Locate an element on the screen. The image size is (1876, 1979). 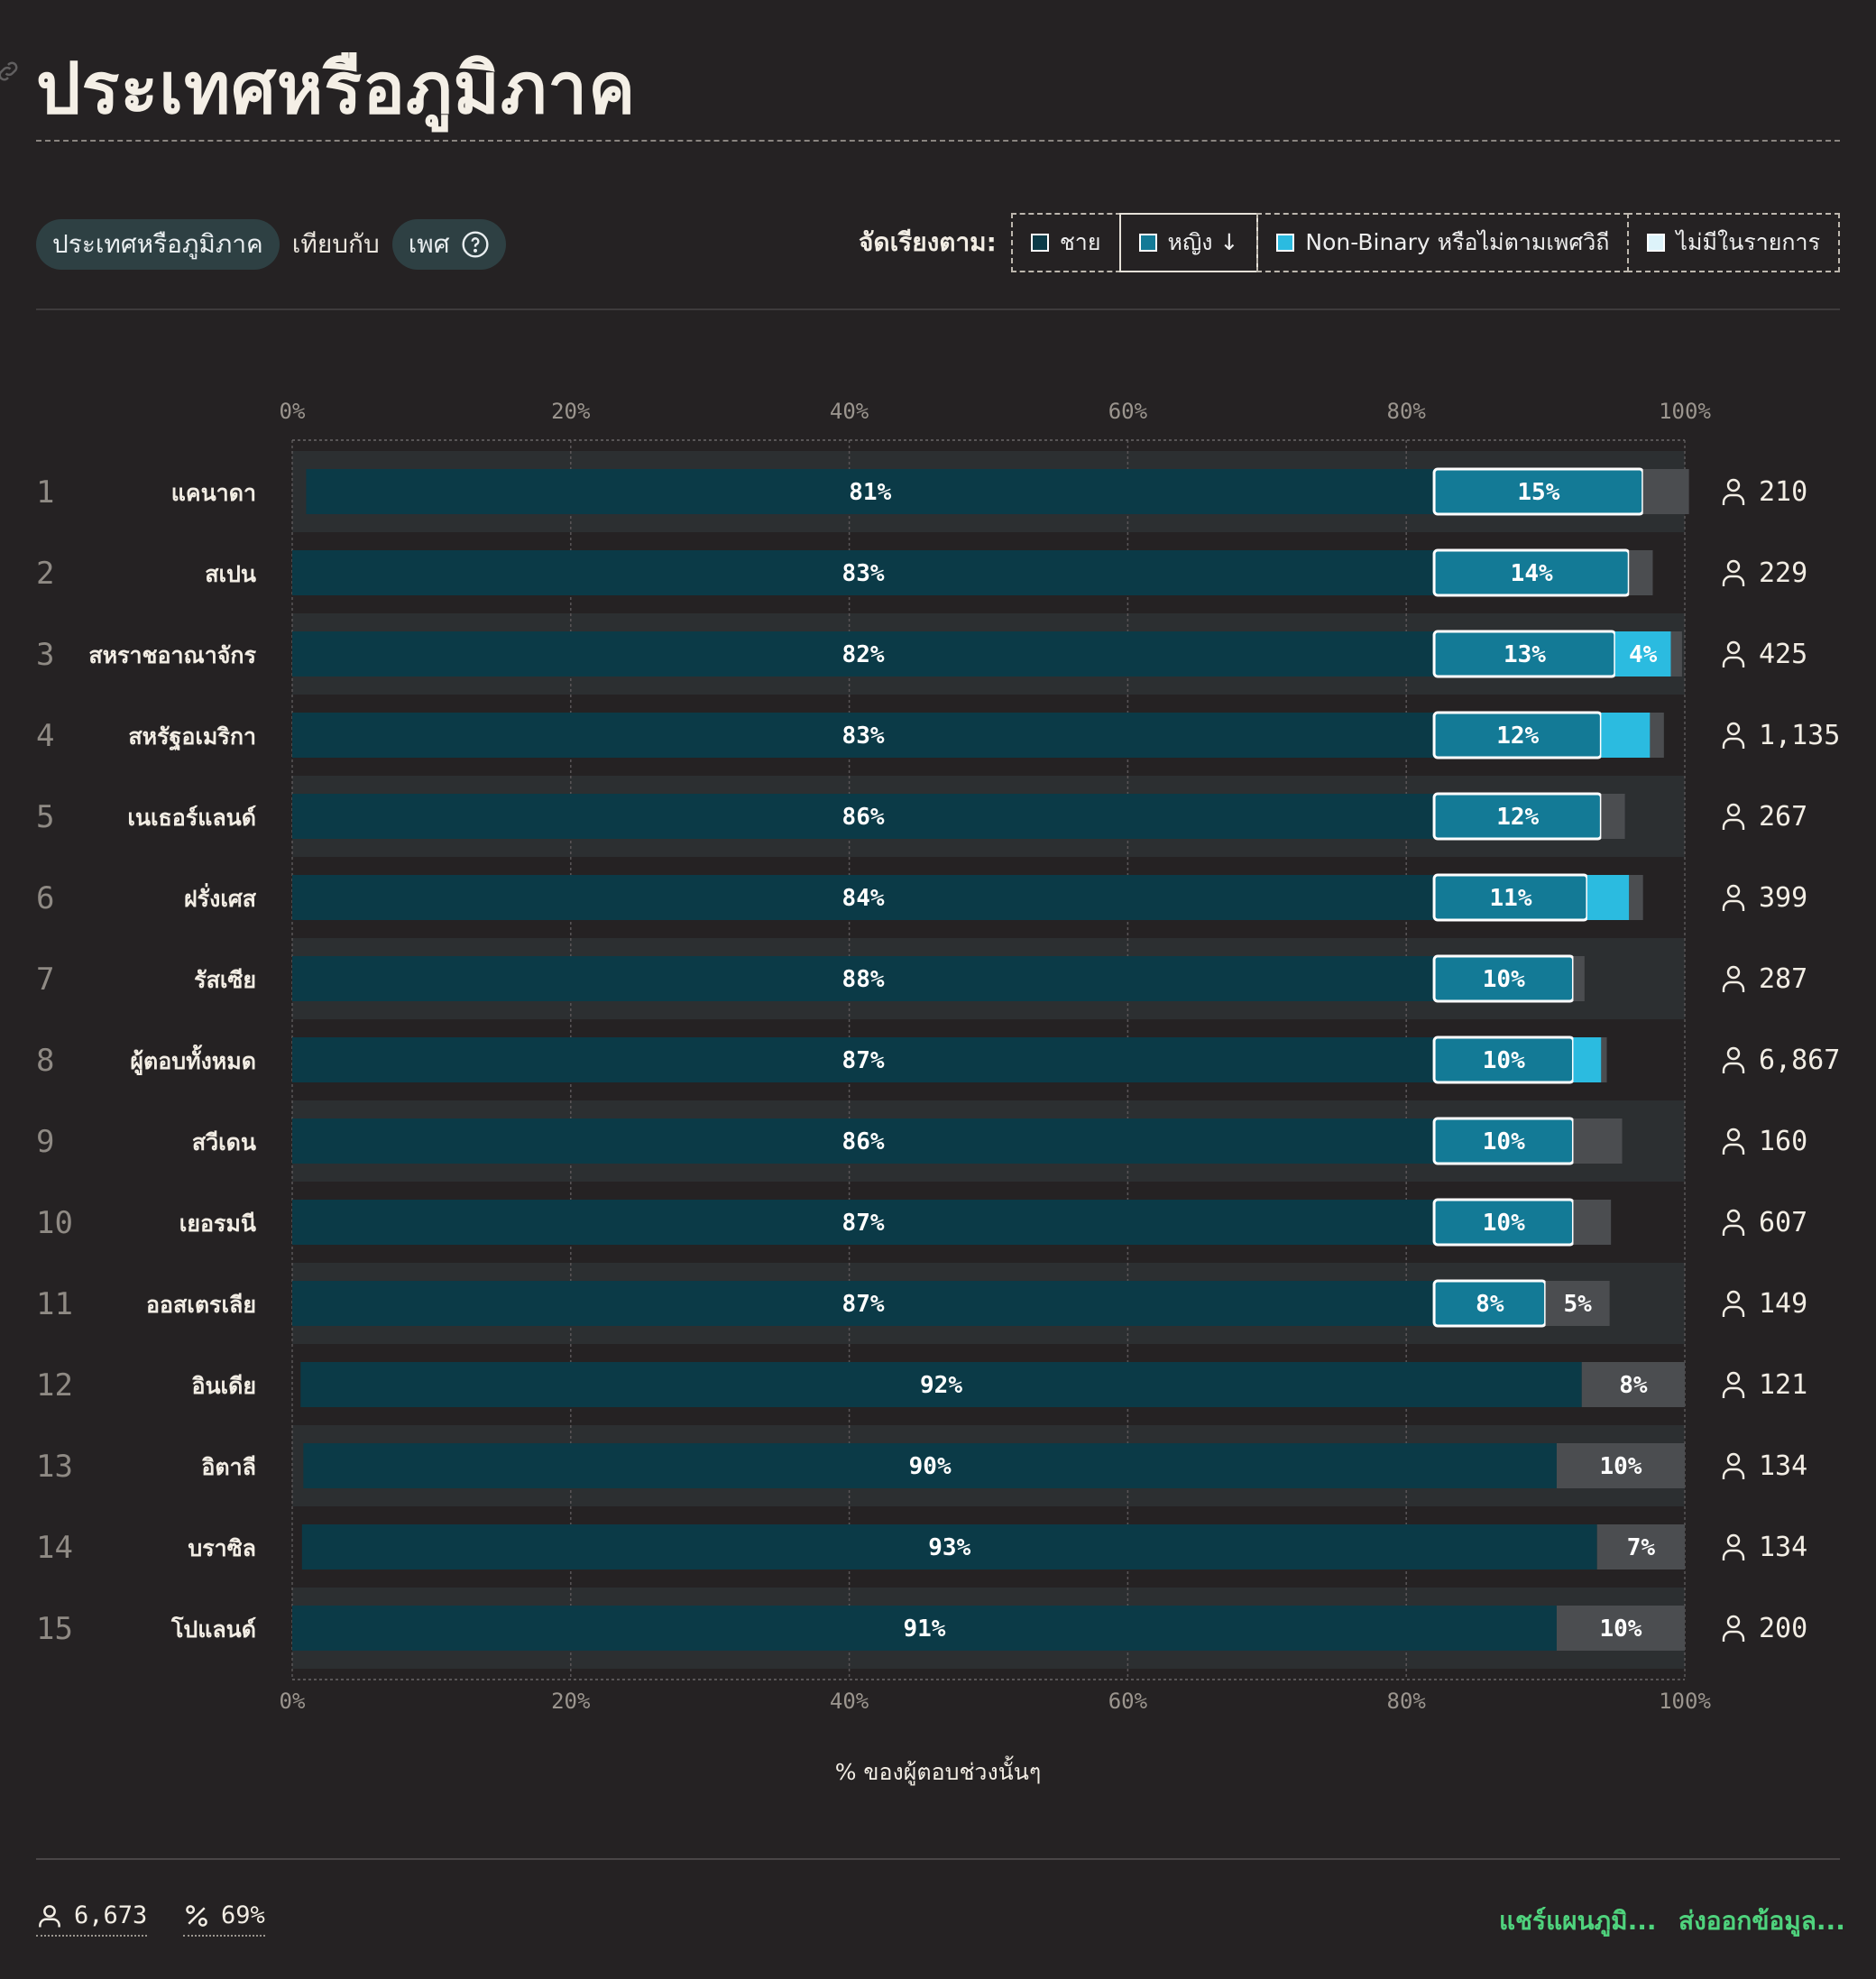
chart-row: 12 อินเดีย 92% 8% 121 is located at coordinates (921, 1384).